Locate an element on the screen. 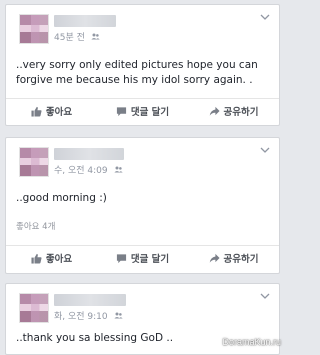  post-meta: 45분 전 is located at coordinates (77, 36).